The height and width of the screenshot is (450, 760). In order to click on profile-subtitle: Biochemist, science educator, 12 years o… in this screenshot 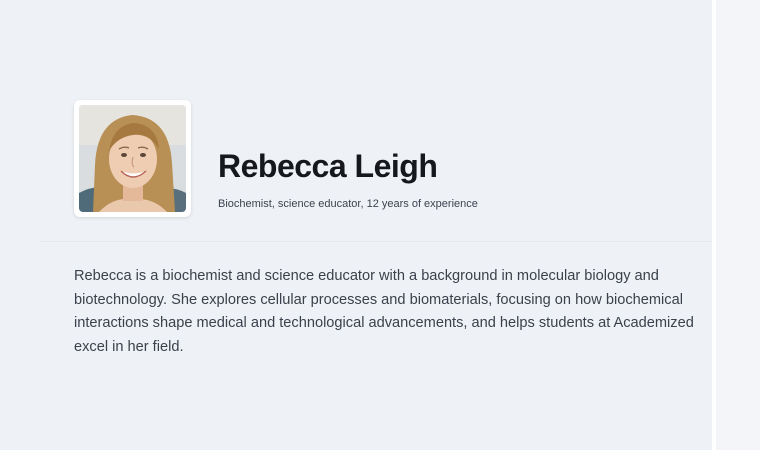, I will do `click(348, 204)`.